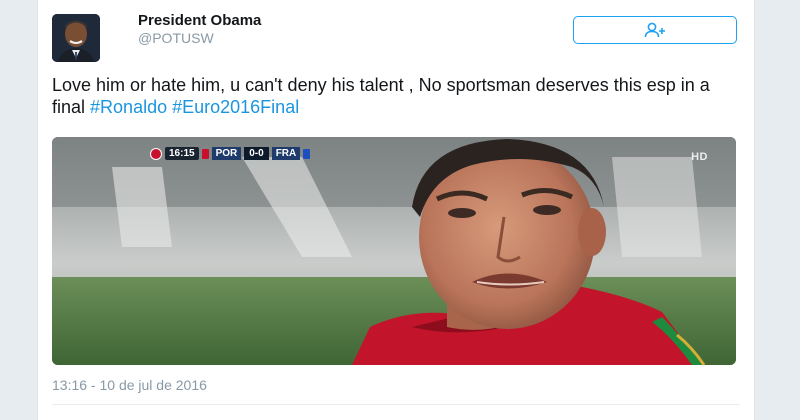 The image size is (800, 420). Describe the element at coordinates (199, 20) in the screenshot. I see `display-name: President Obama` at that location.